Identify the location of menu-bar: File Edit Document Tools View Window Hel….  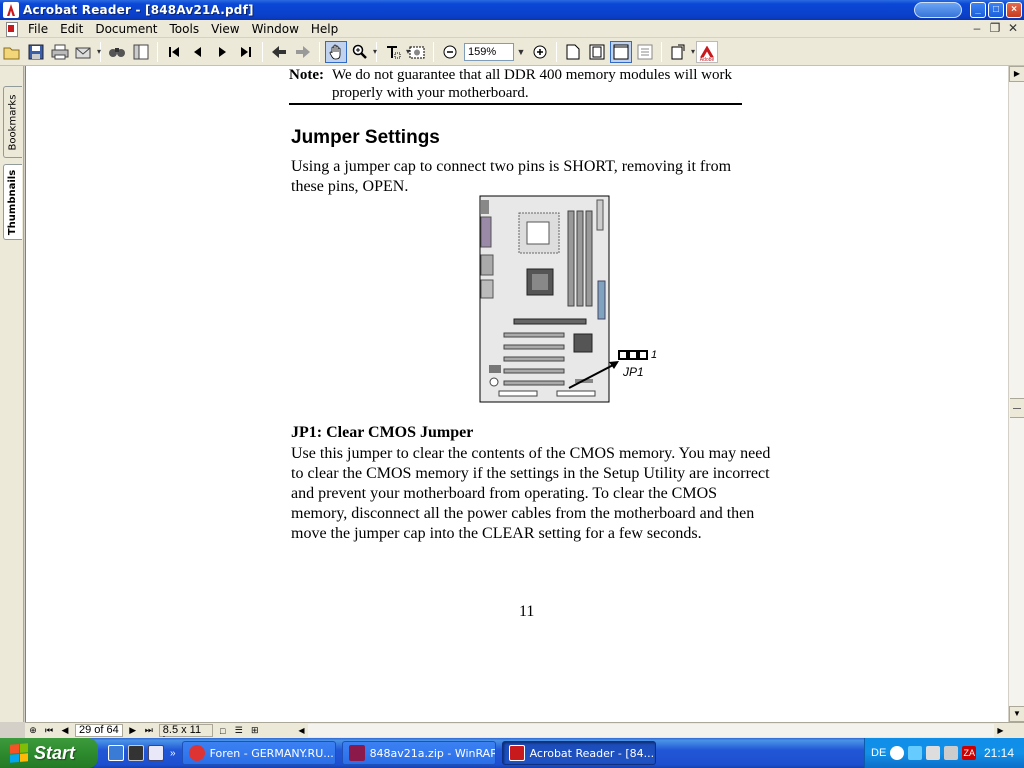
(512, 29).